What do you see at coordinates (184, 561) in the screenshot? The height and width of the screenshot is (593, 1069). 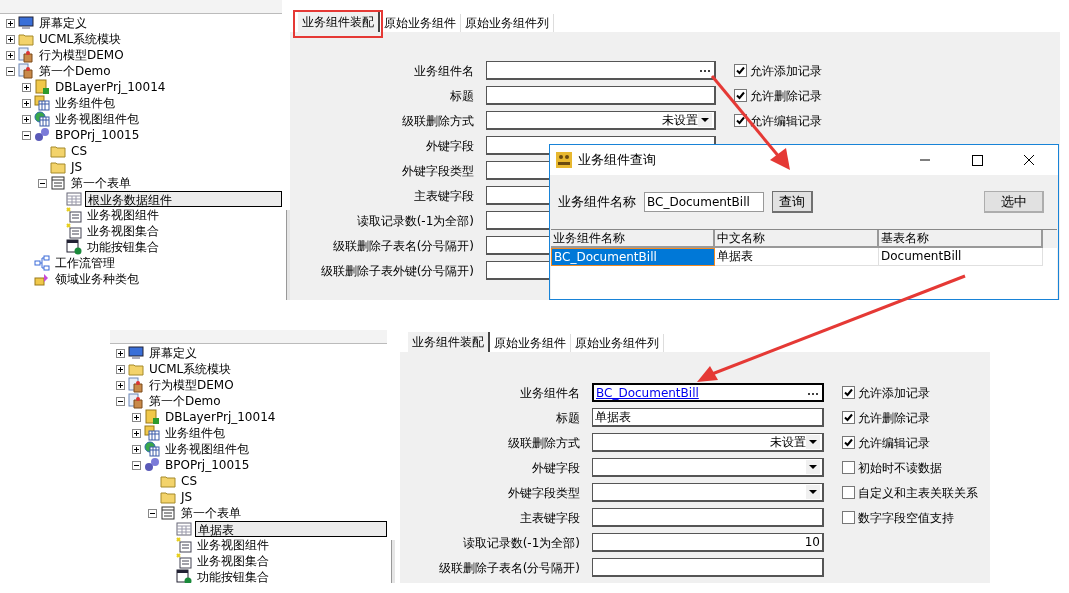 I see `view-icon` at bounding box center [184, 561].